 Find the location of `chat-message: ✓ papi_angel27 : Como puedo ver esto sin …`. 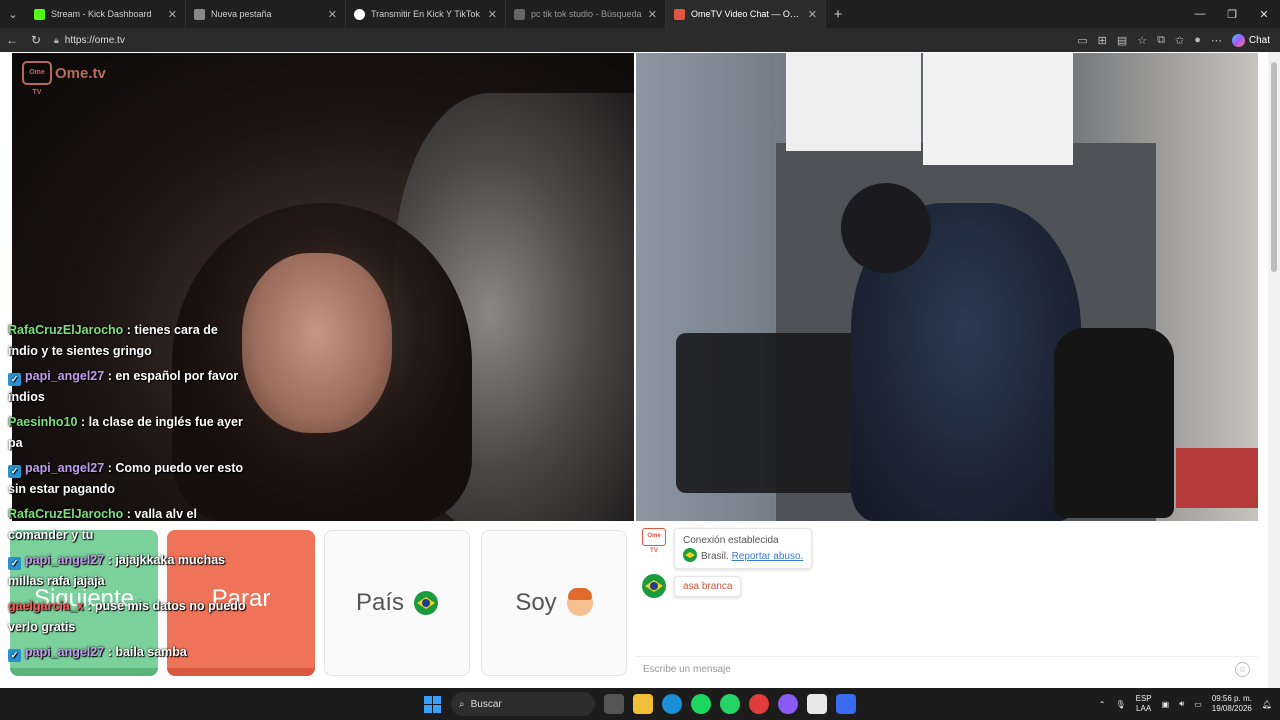

chat-message: ✓ papi_angel27 : Como puedo ver esto sin … is located at coordinates (128, 479).